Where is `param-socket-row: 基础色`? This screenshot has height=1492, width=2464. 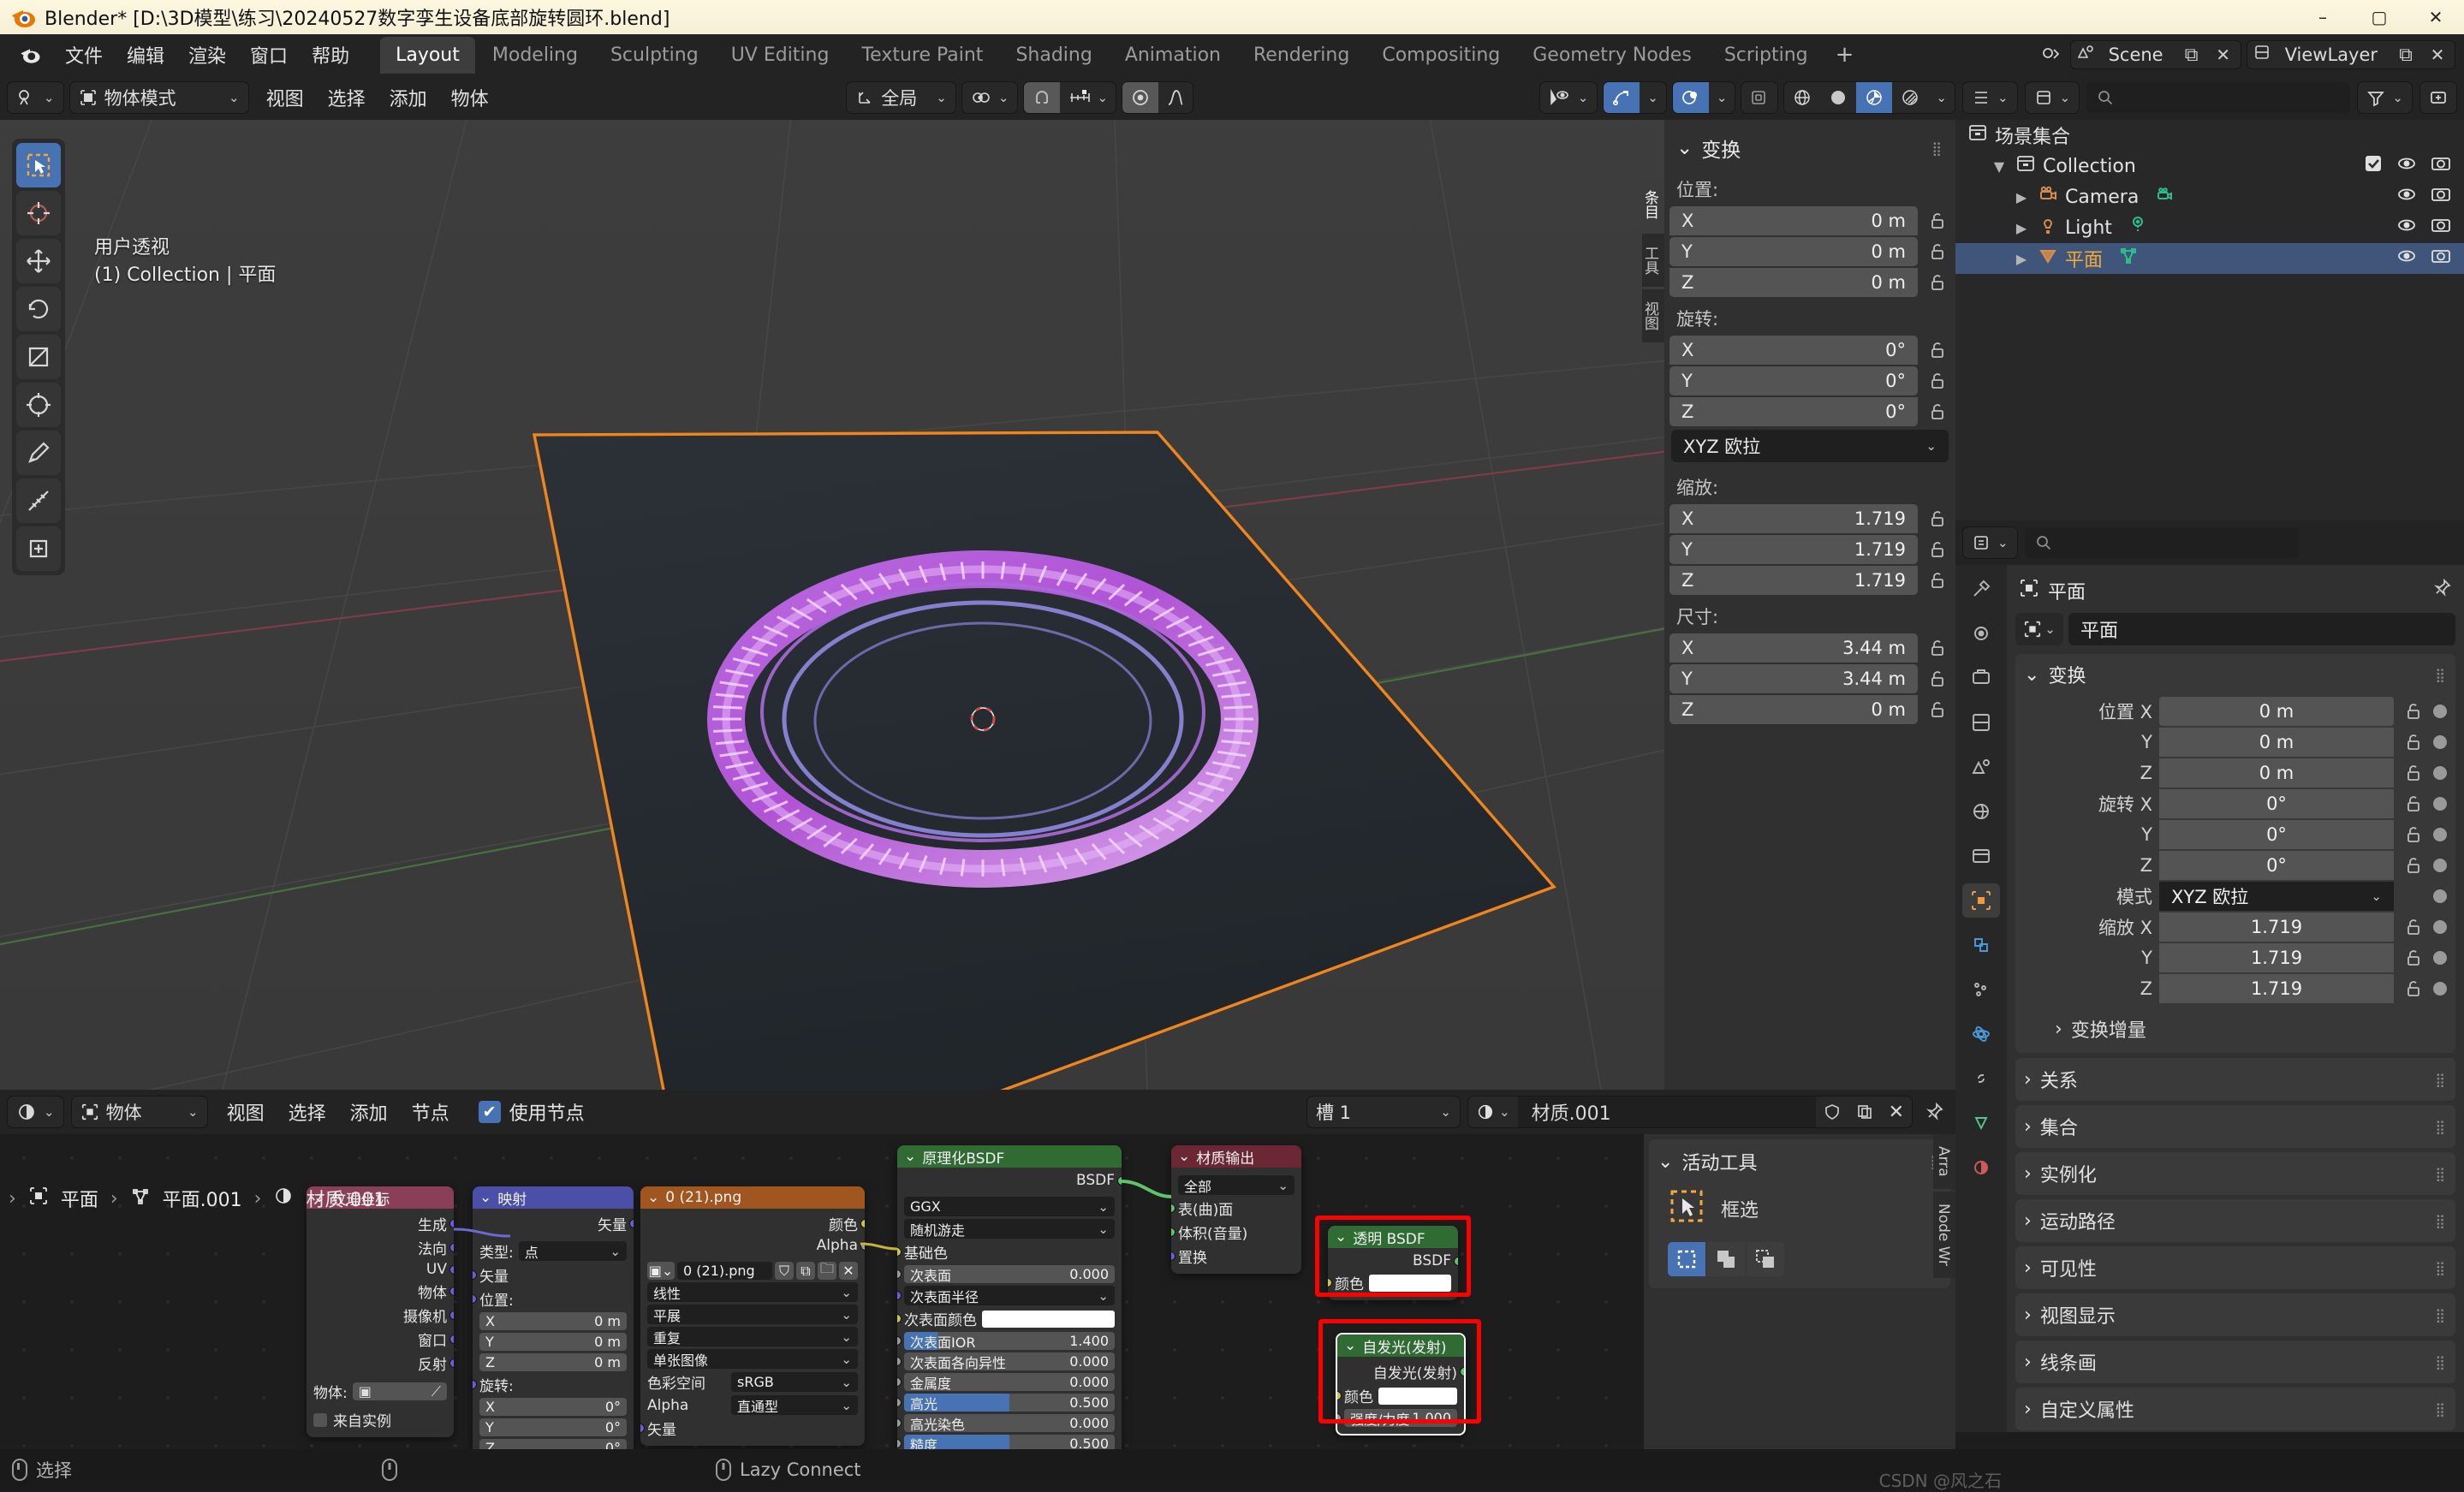 param-socket-row: 基础色 is located at coordinates (1006, 1252).